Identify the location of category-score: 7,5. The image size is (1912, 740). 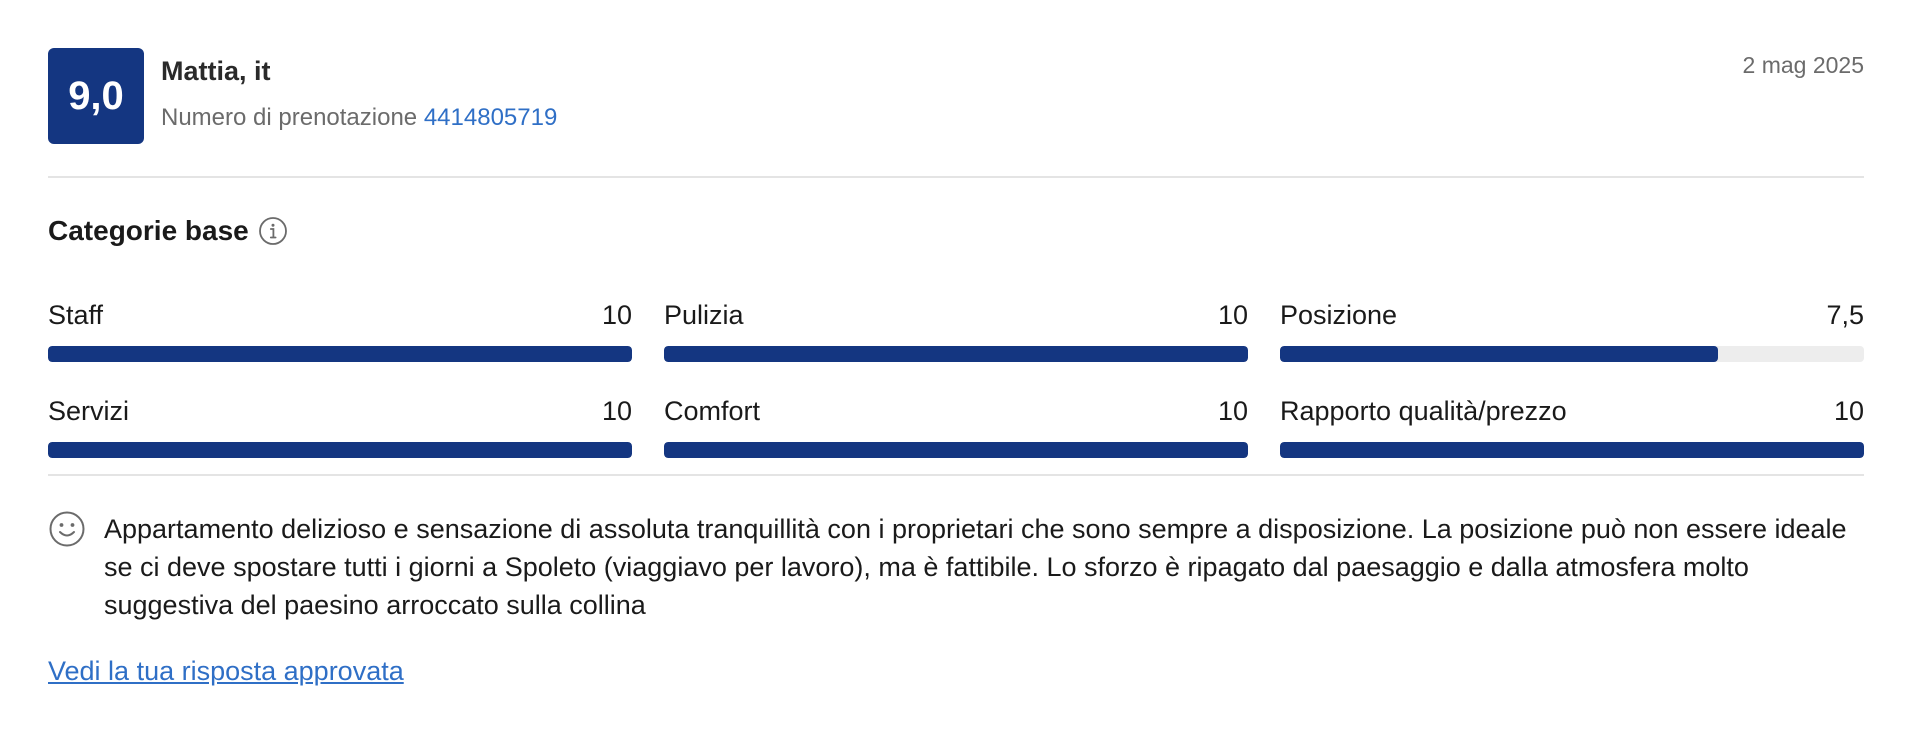
(1845, 315).